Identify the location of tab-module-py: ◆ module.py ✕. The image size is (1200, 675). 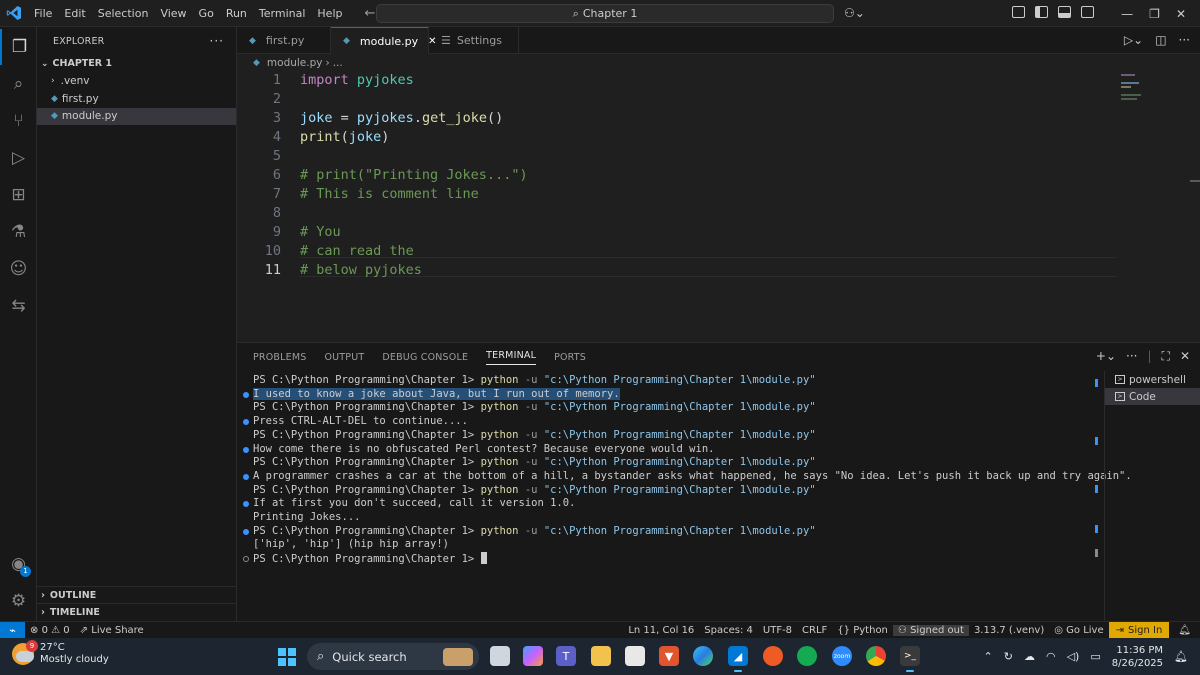
(384, 40).